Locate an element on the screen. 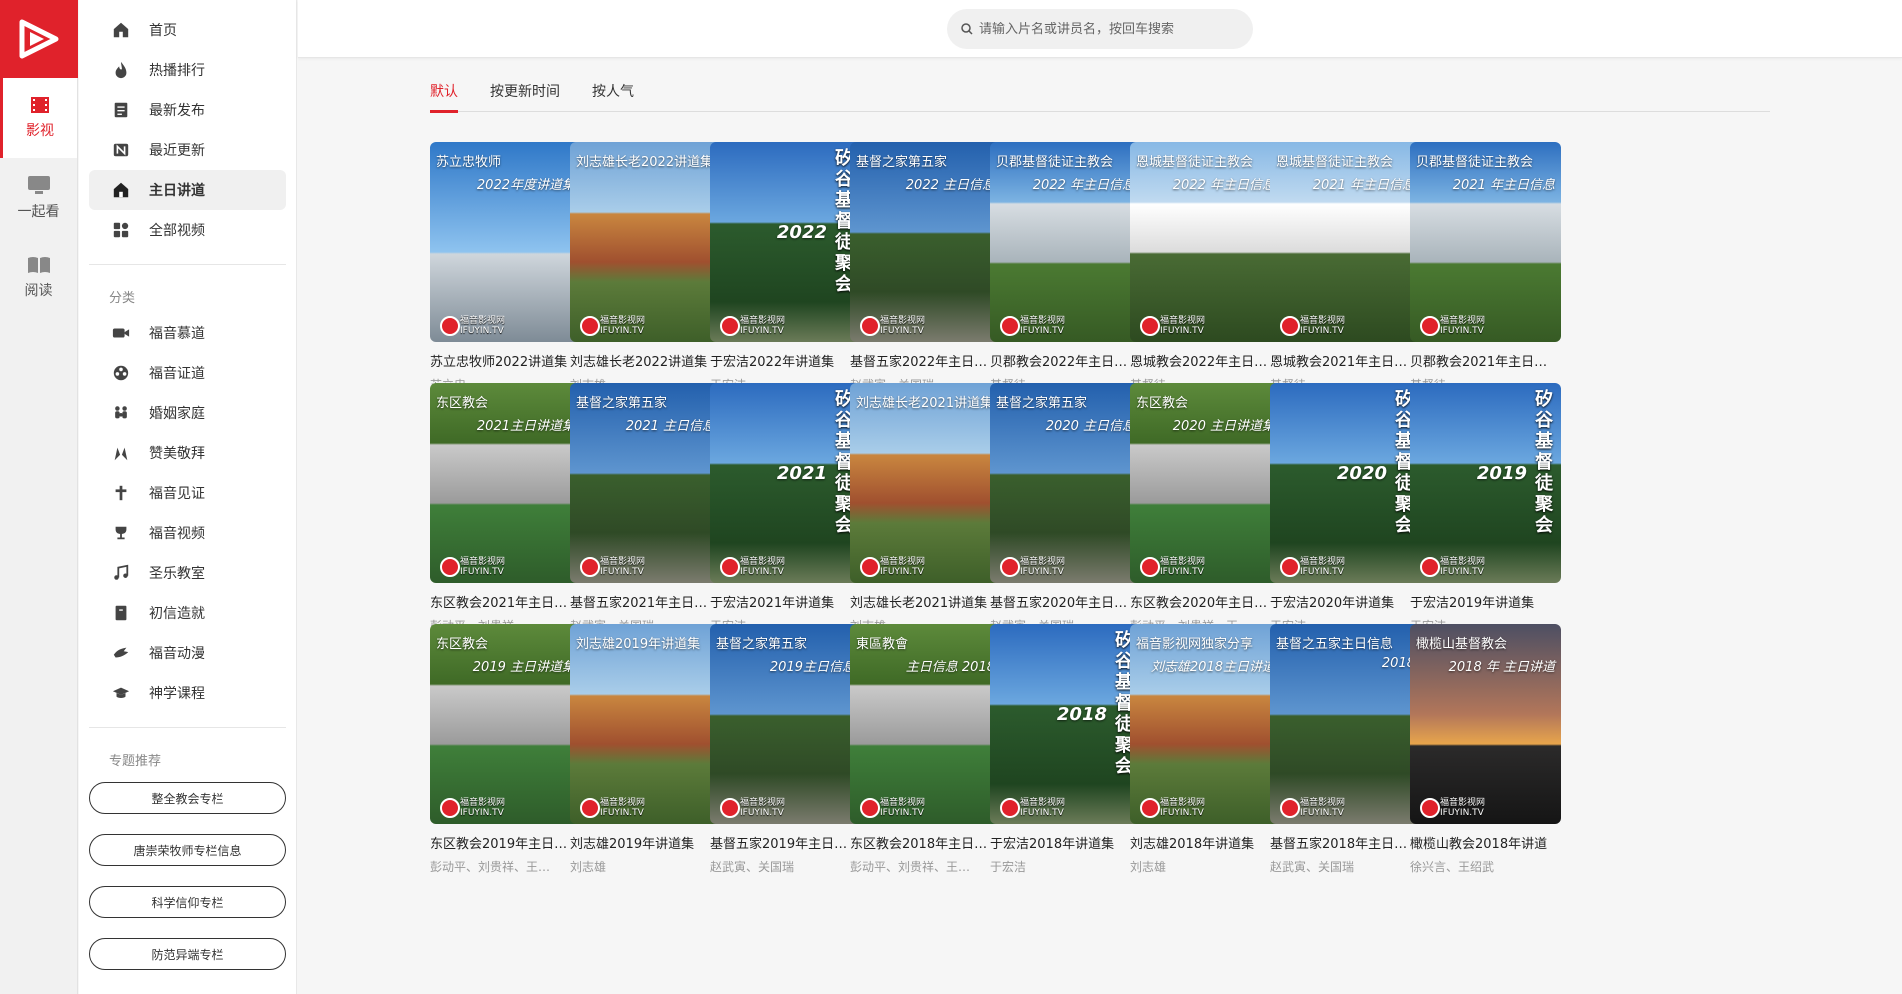  menu-item: 热播排行 is located at coordinates (187, 70).